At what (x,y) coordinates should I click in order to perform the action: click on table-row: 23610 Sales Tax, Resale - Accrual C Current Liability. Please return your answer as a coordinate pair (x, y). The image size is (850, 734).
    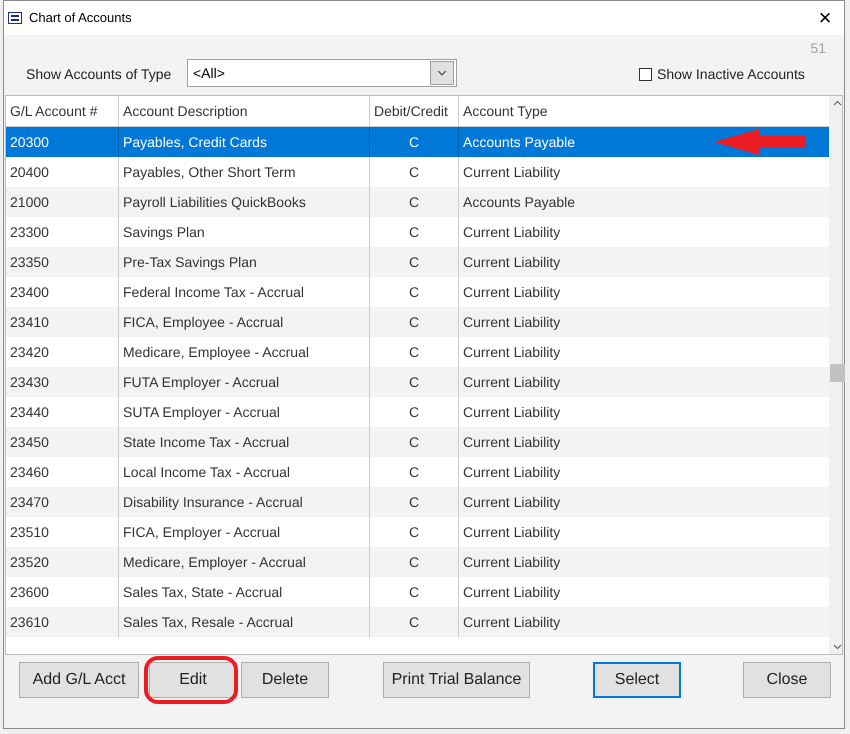
    Looking at the image, I should click on (417, 622).